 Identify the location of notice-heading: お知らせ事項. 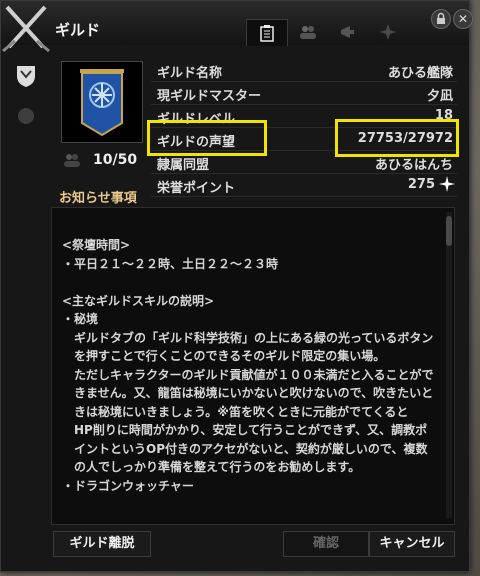
(98, 198).